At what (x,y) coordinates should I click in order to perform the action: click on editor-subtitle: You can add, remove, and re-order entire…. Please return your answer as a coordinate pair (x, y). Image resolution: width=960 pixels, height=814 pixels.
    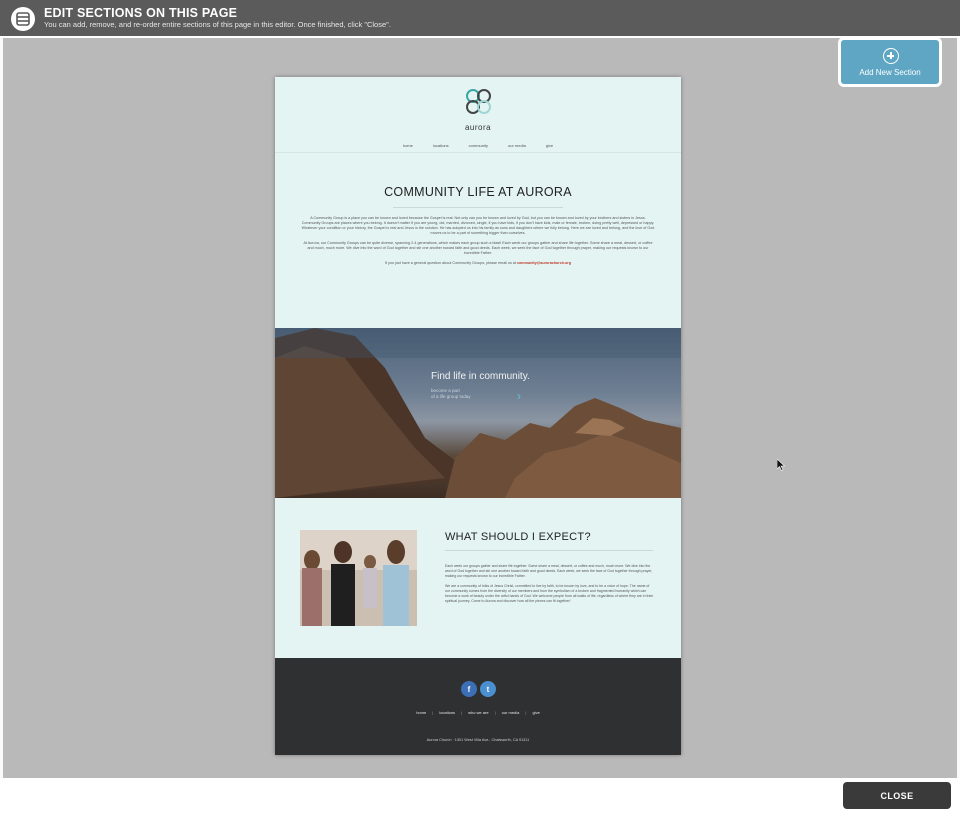
    Looking at the image, I should click on (217, 24).